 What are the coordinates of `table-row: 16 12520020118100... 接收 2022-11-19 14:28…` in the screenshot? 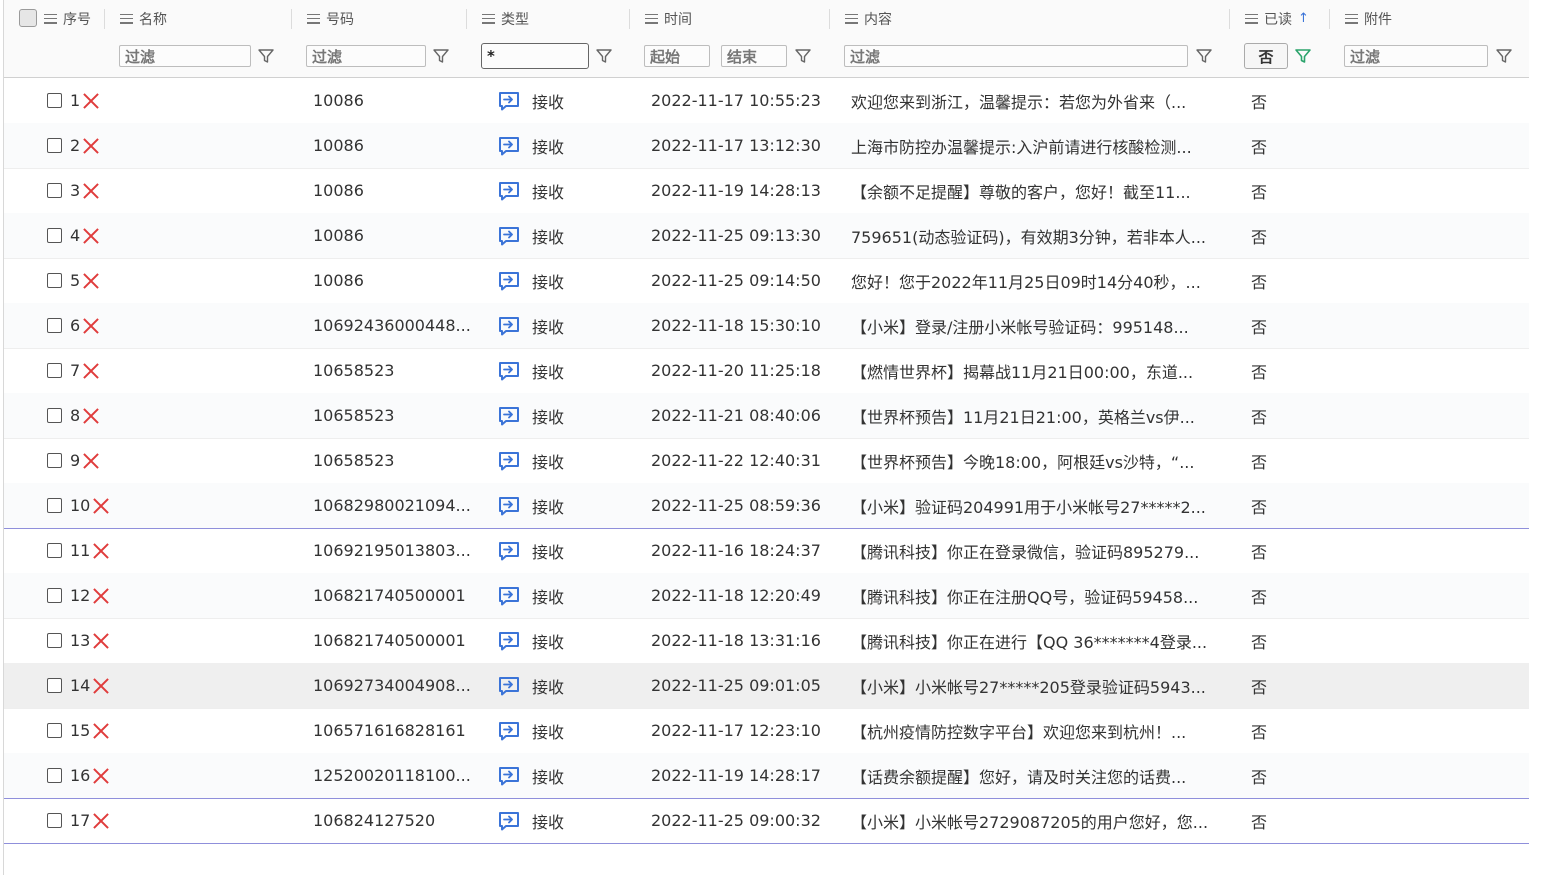 It's located at (766, 776).